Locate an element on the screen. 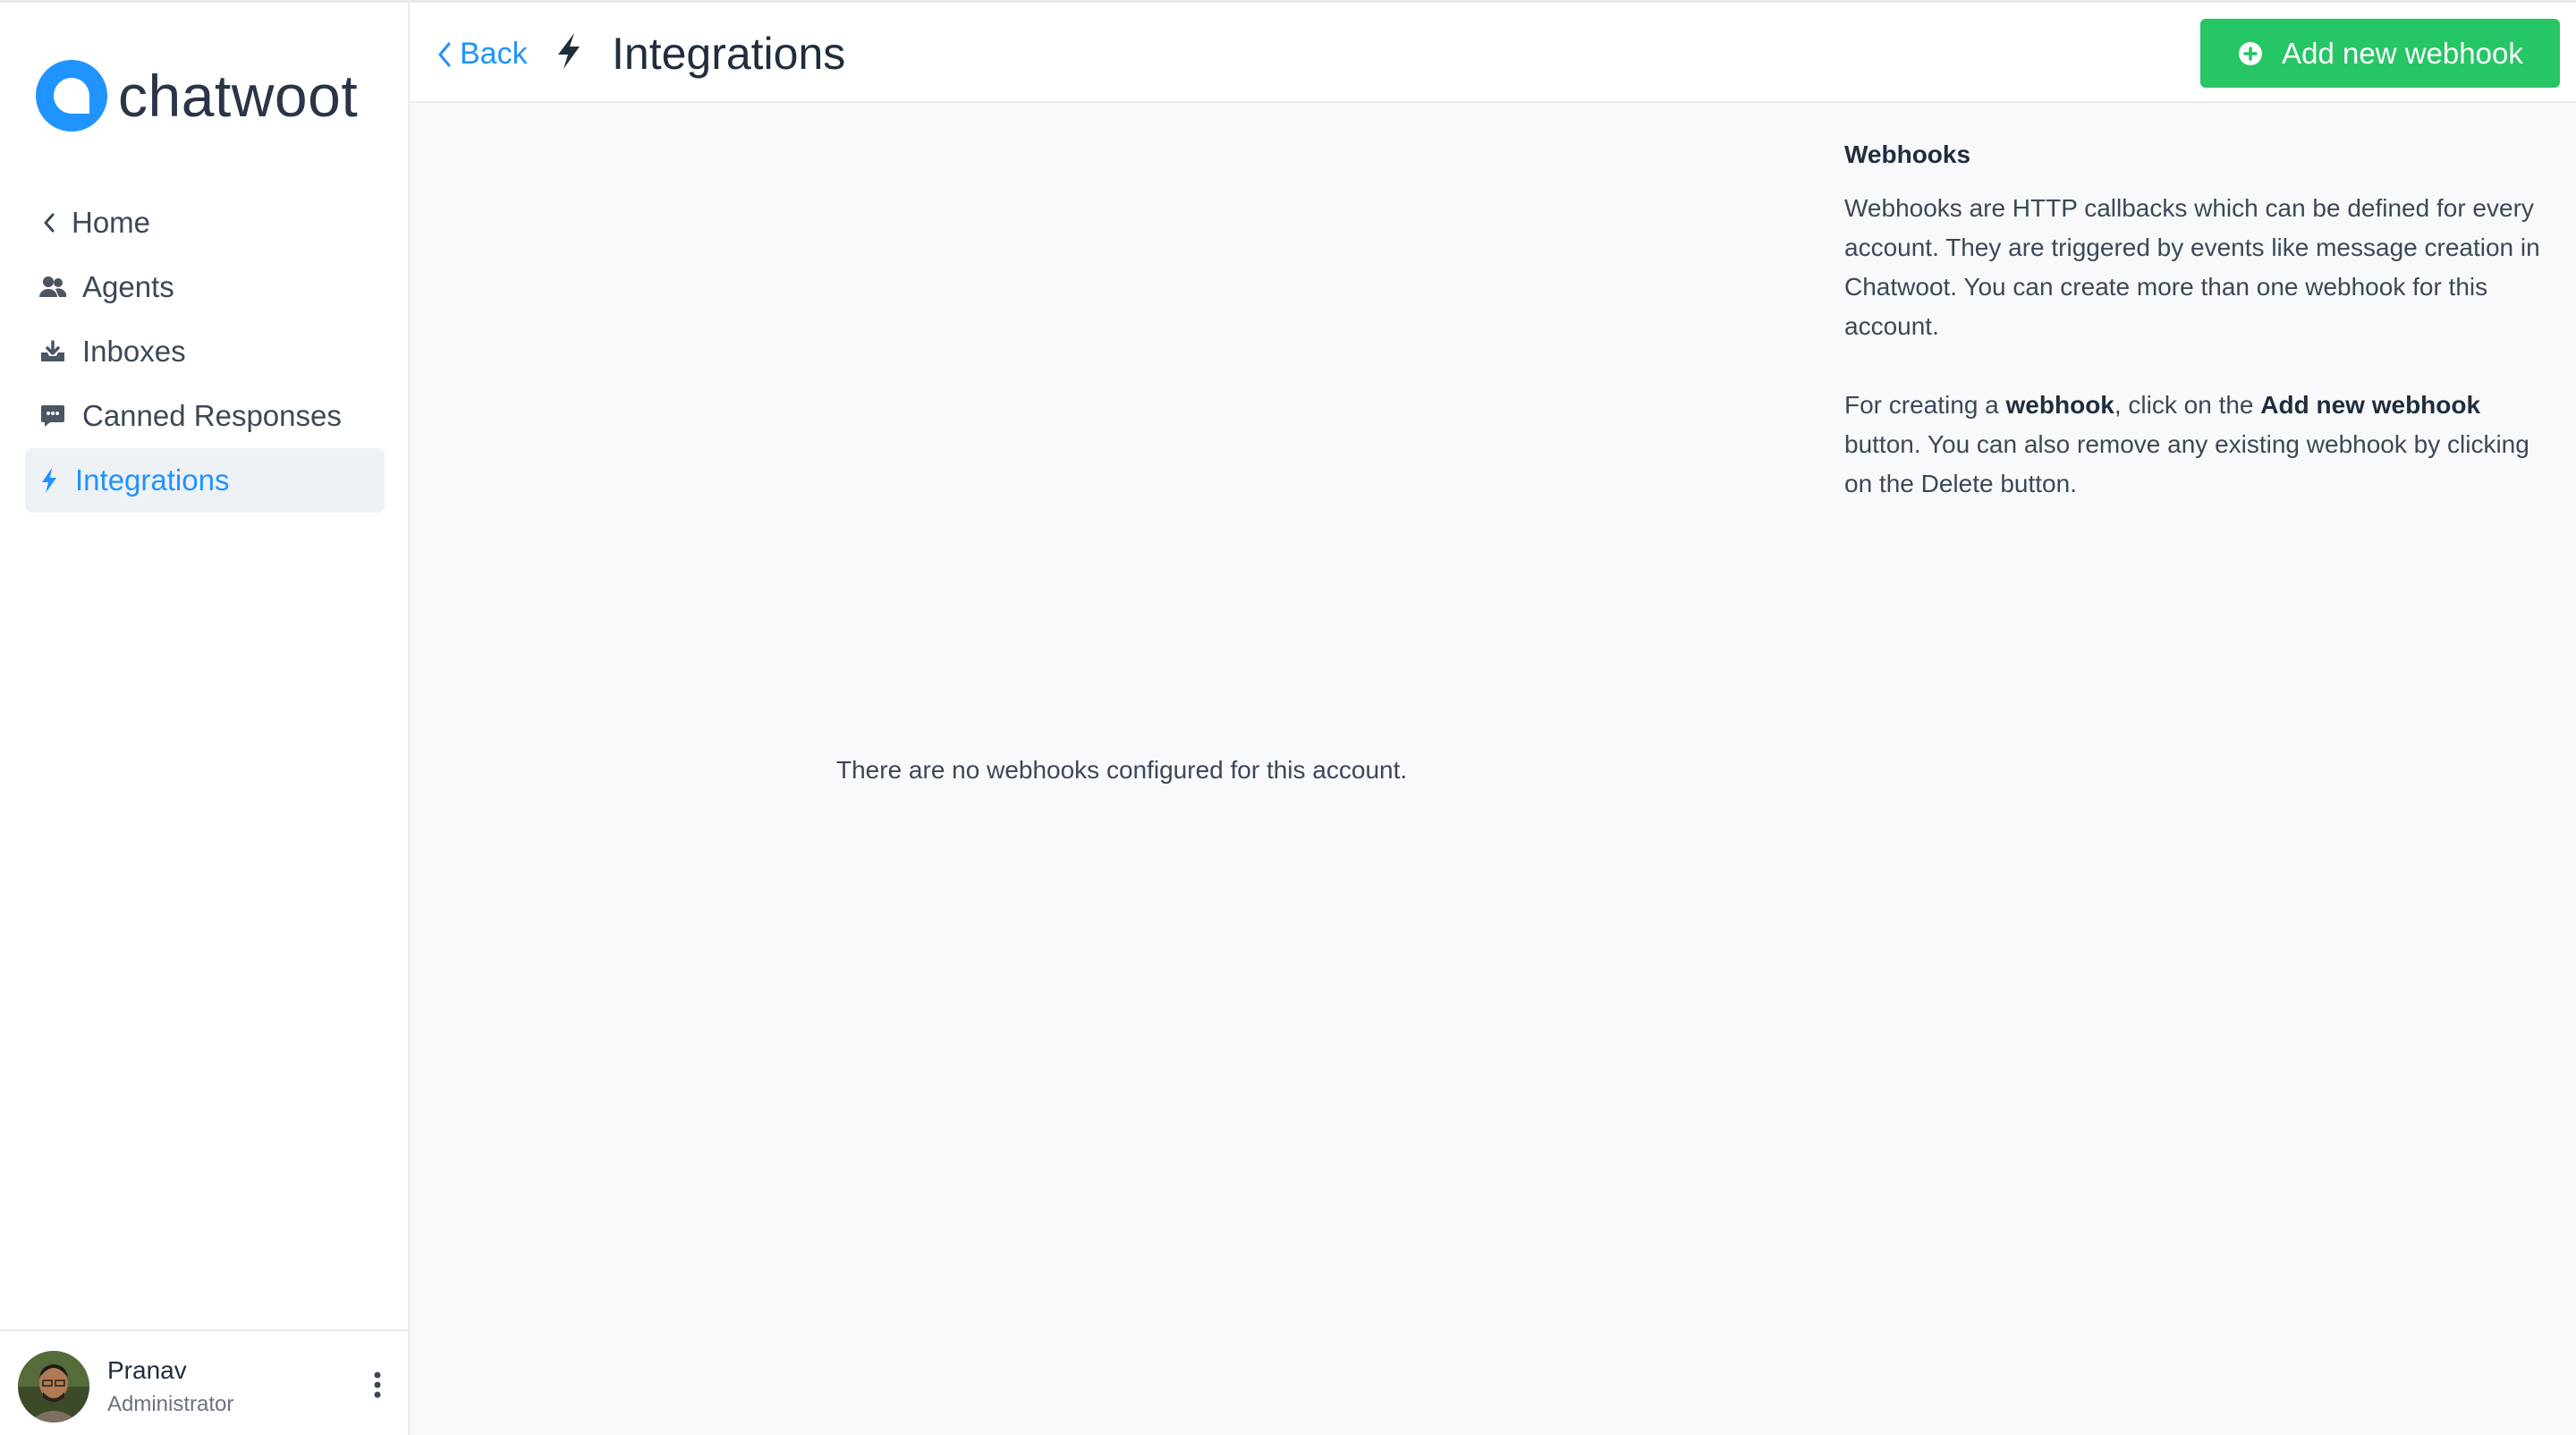  sidebar-item-inboxes: Inboxes is located at coordinates (205, 351).